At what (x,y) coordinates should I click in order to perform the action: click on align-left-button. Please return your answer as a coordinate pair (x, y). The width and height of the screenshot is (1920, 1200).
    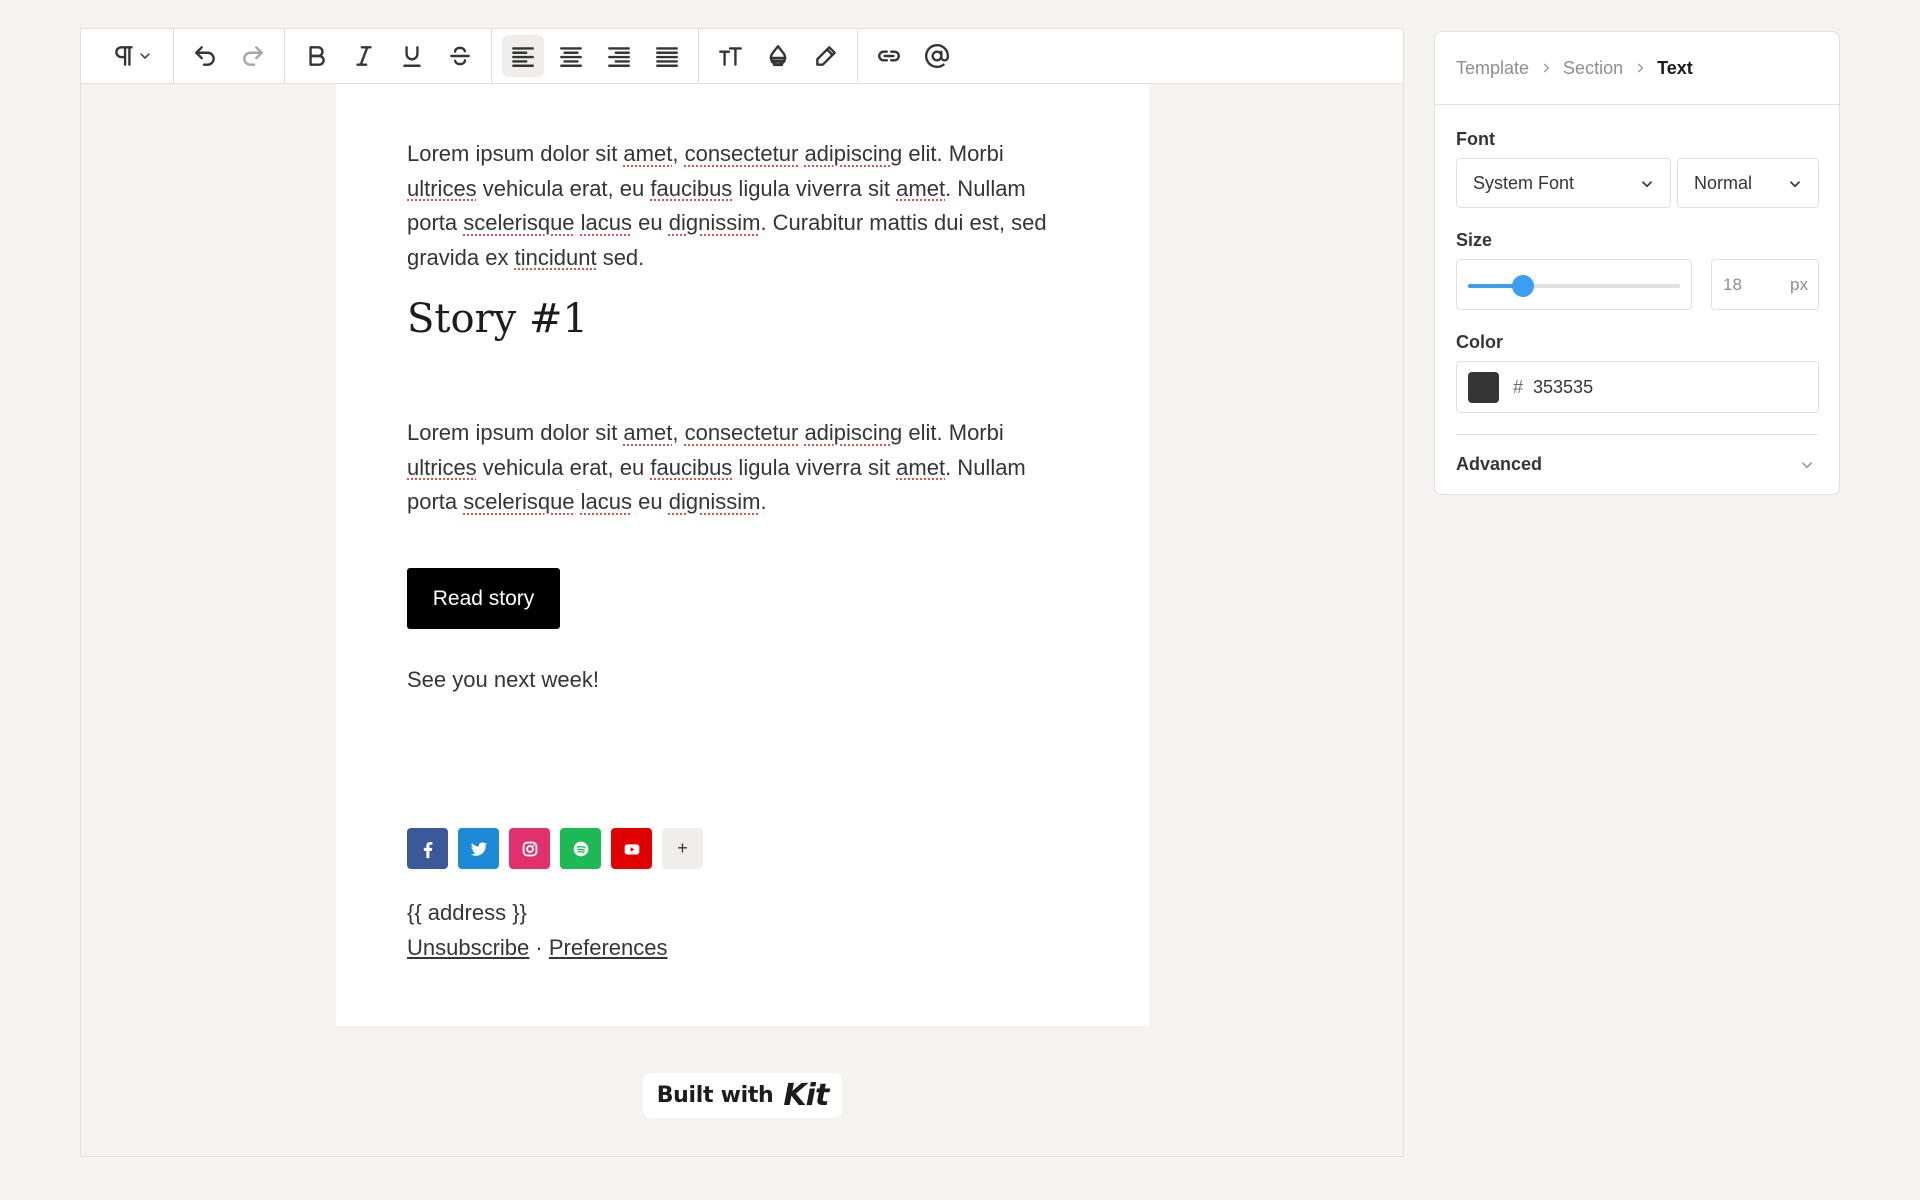
    Looking at the image, I should click on (523, 56).